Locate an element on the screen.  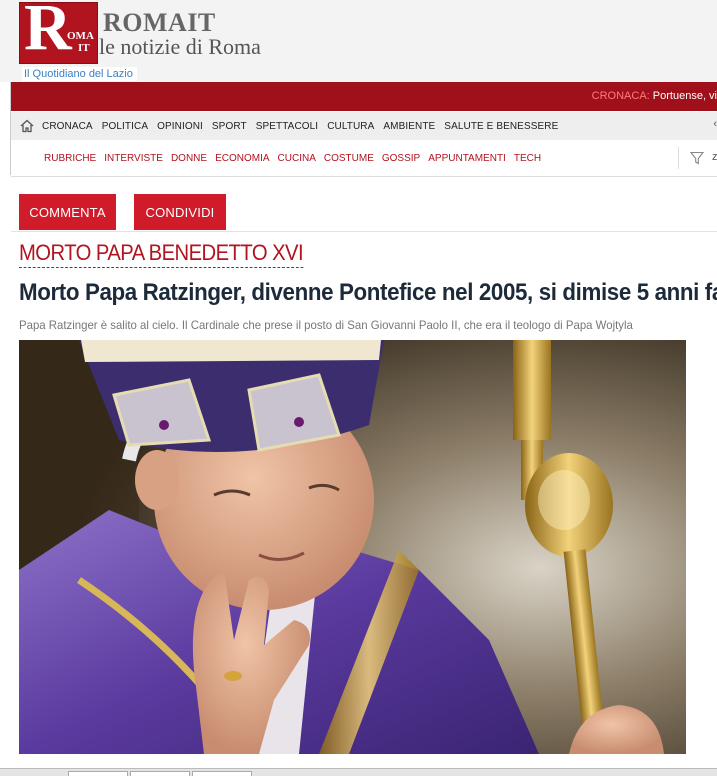
logo-it-text: IT is located at coordinates (84, 48).